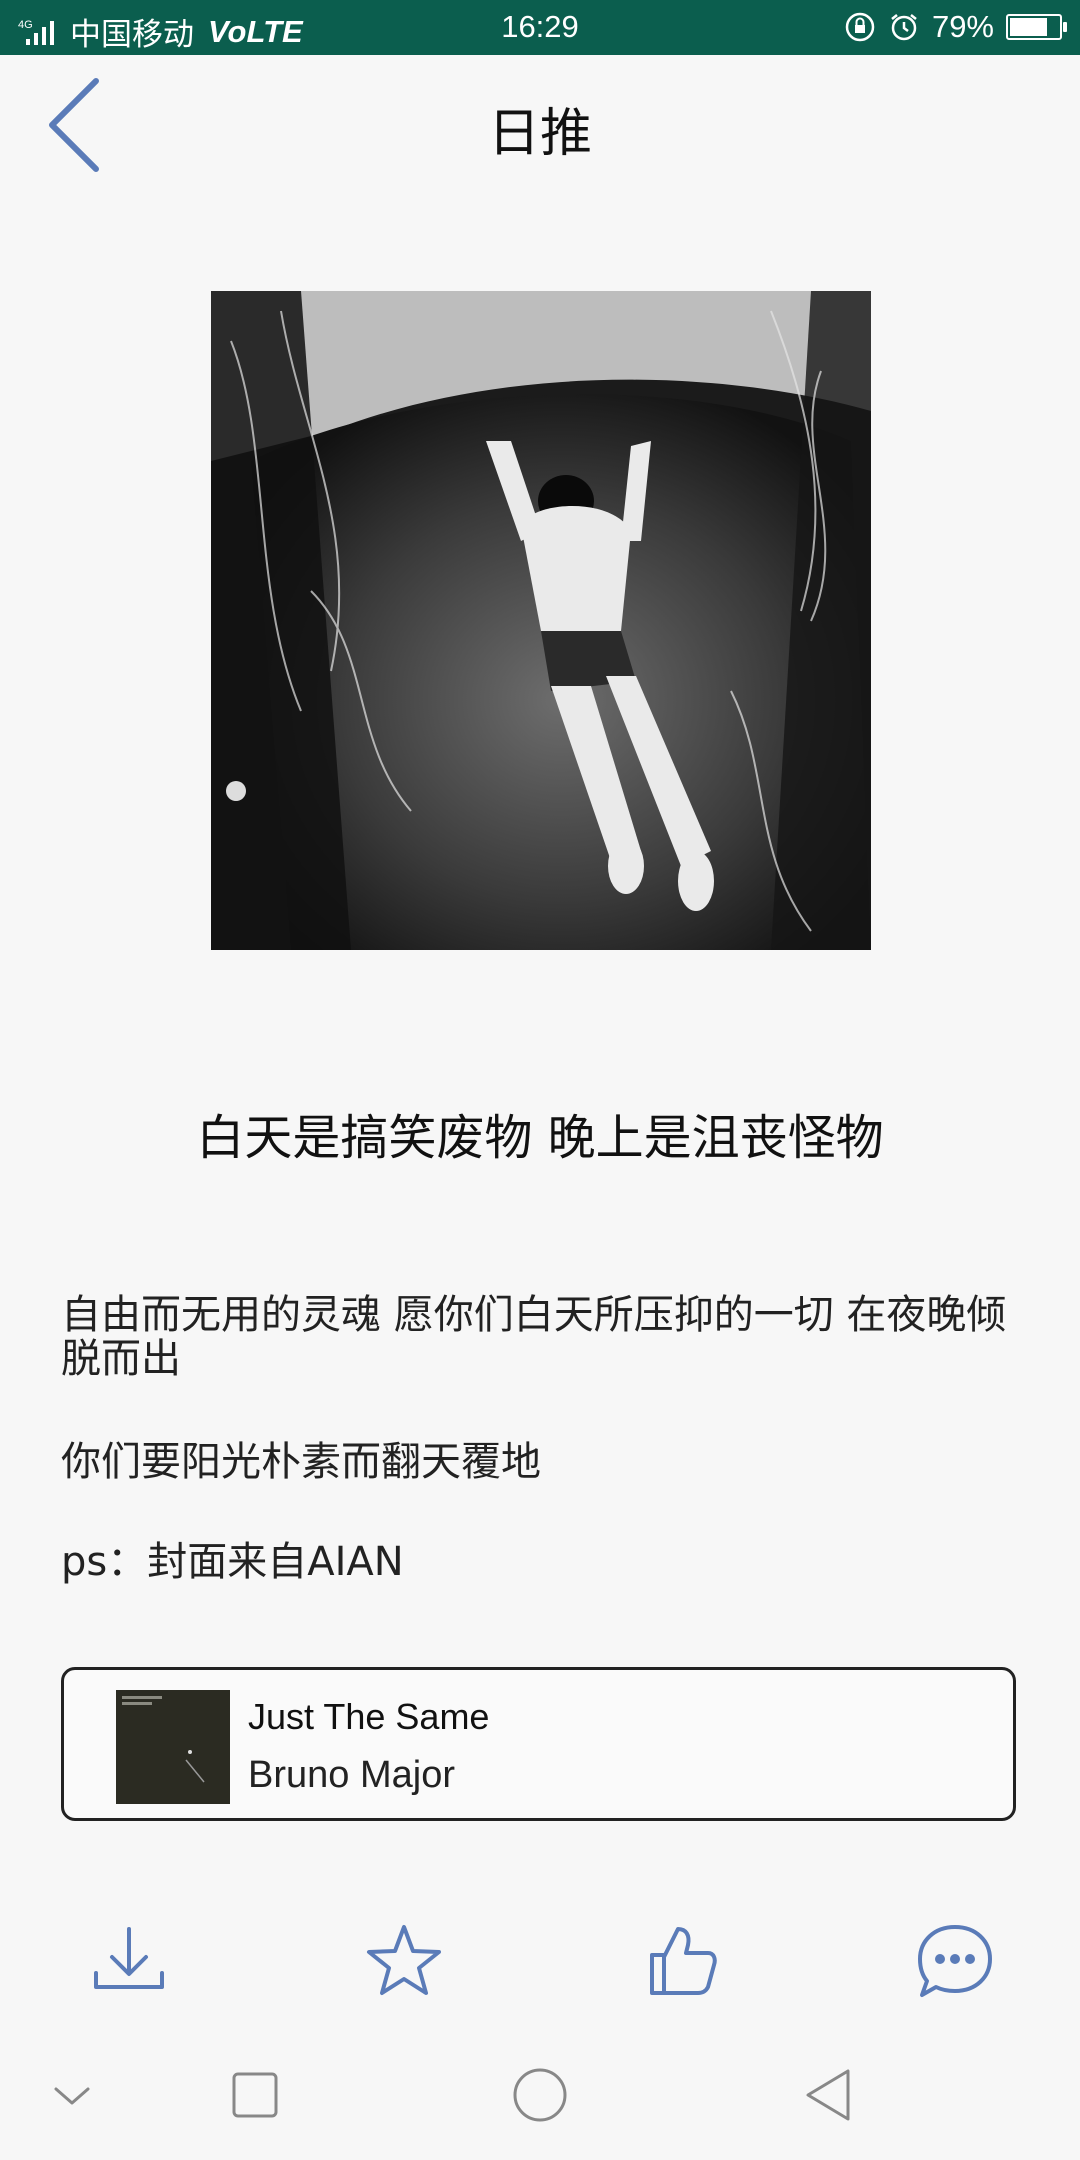 This screenshot has height=2160, width=1080. What do you see at coordinates (539, 134) in the screenshot?
I see `page-title: 日推` at bounding box center [539, 134].